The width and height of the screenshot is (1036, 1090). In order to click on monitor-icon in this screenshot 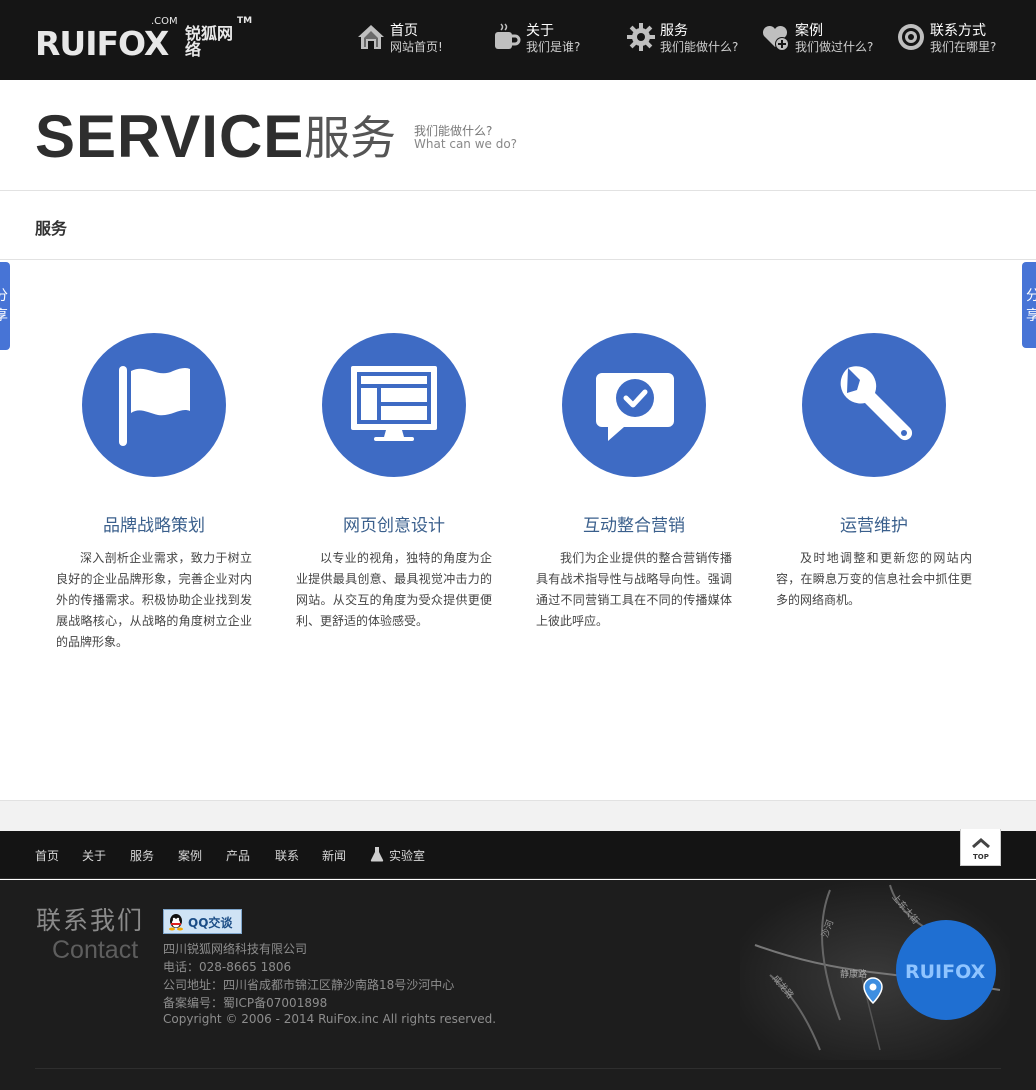, I will do `click(394, 403)`.